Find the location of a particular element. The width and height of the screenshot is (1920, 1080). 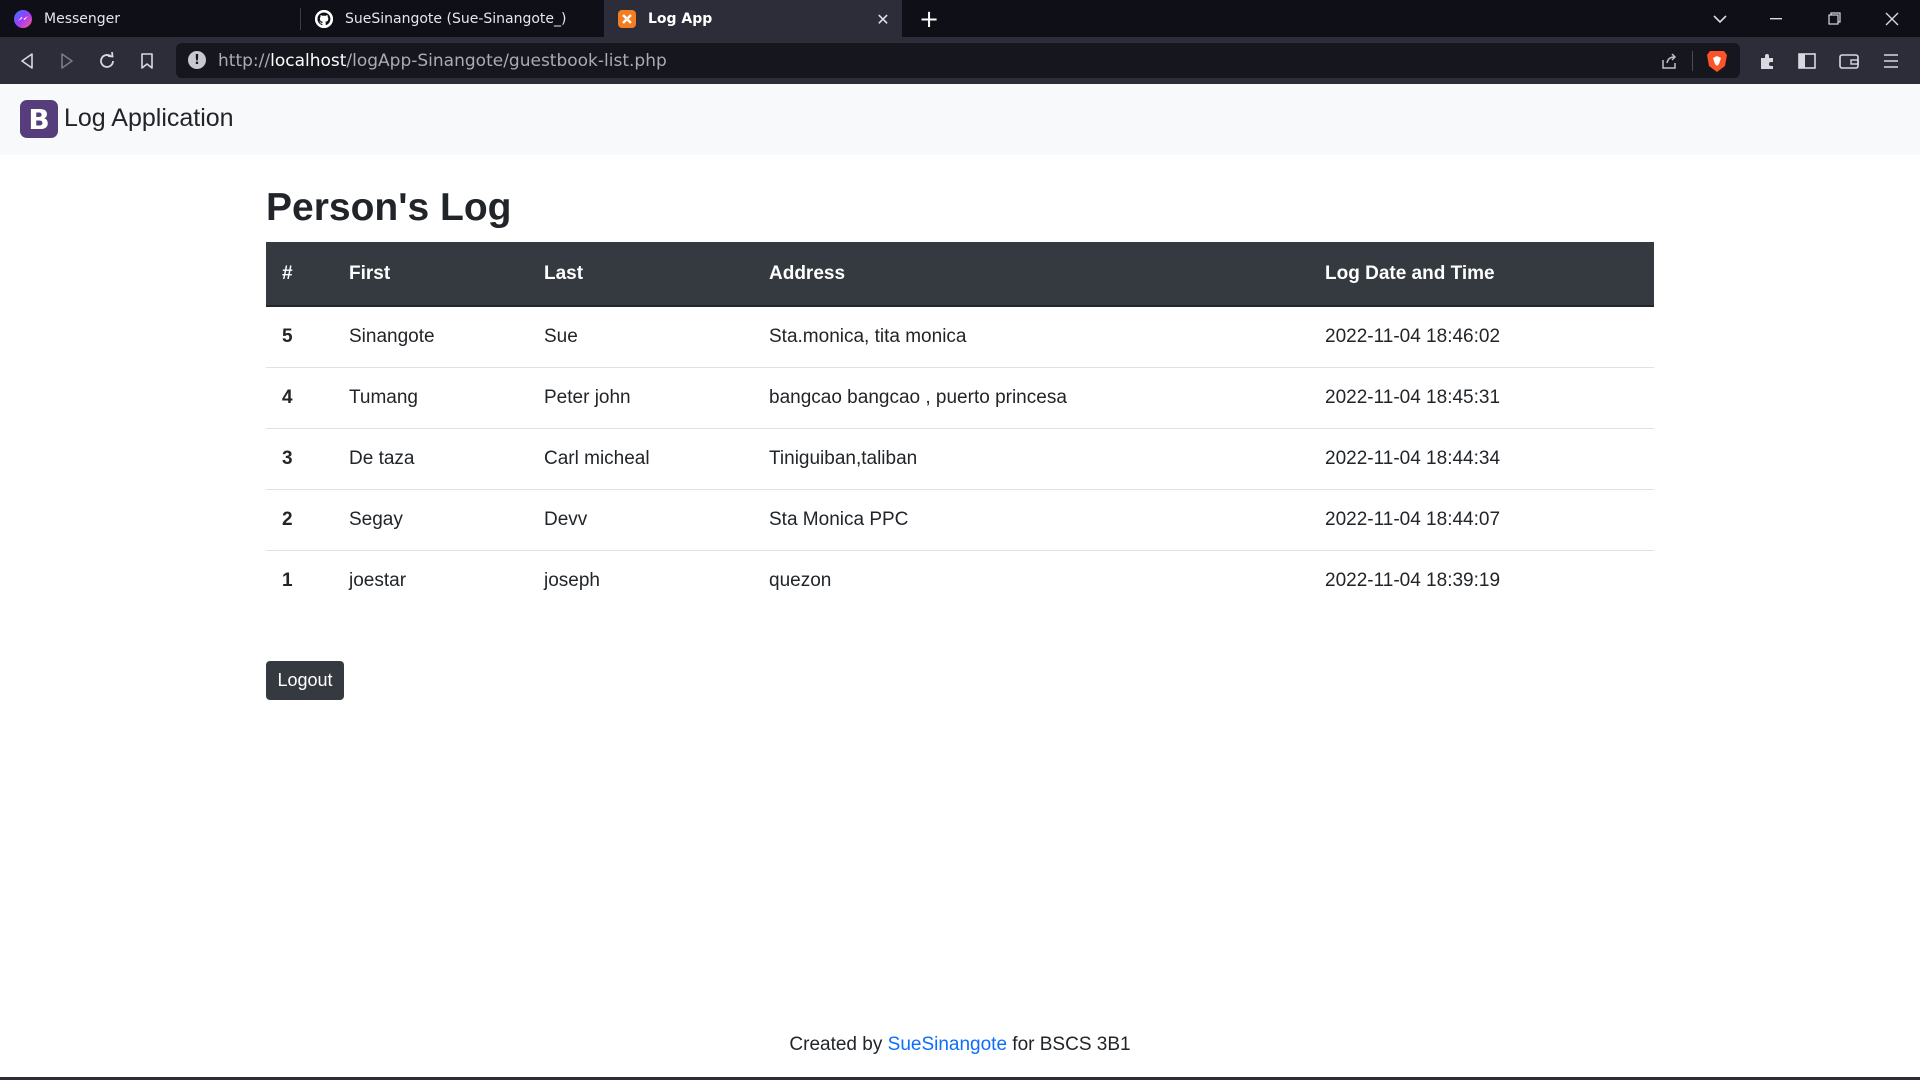

share-icon is located at coordinates (1669, 61).